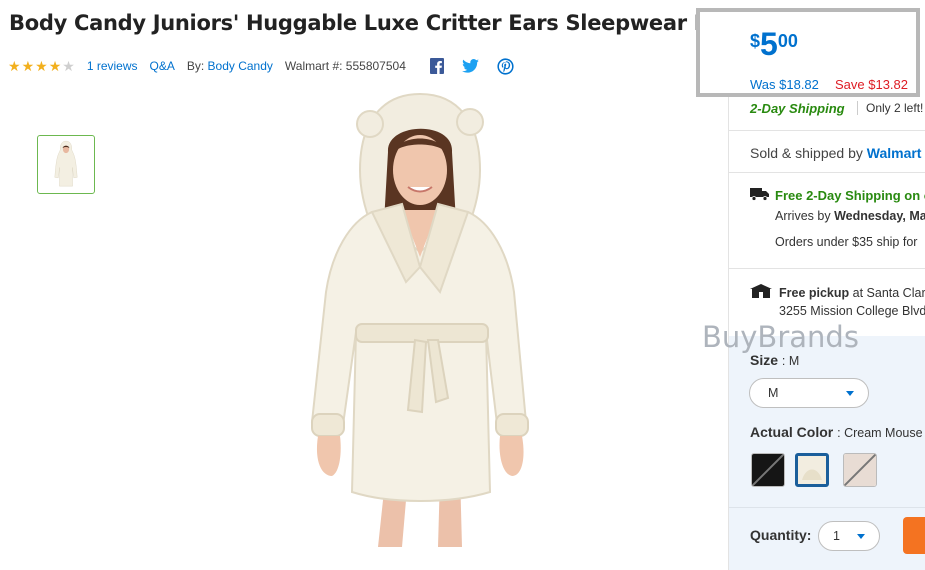 The image size is (925, 570). Describe the element at coordinates (914, 535) in the screenshot. I see `add-to-cart-button` at that location.